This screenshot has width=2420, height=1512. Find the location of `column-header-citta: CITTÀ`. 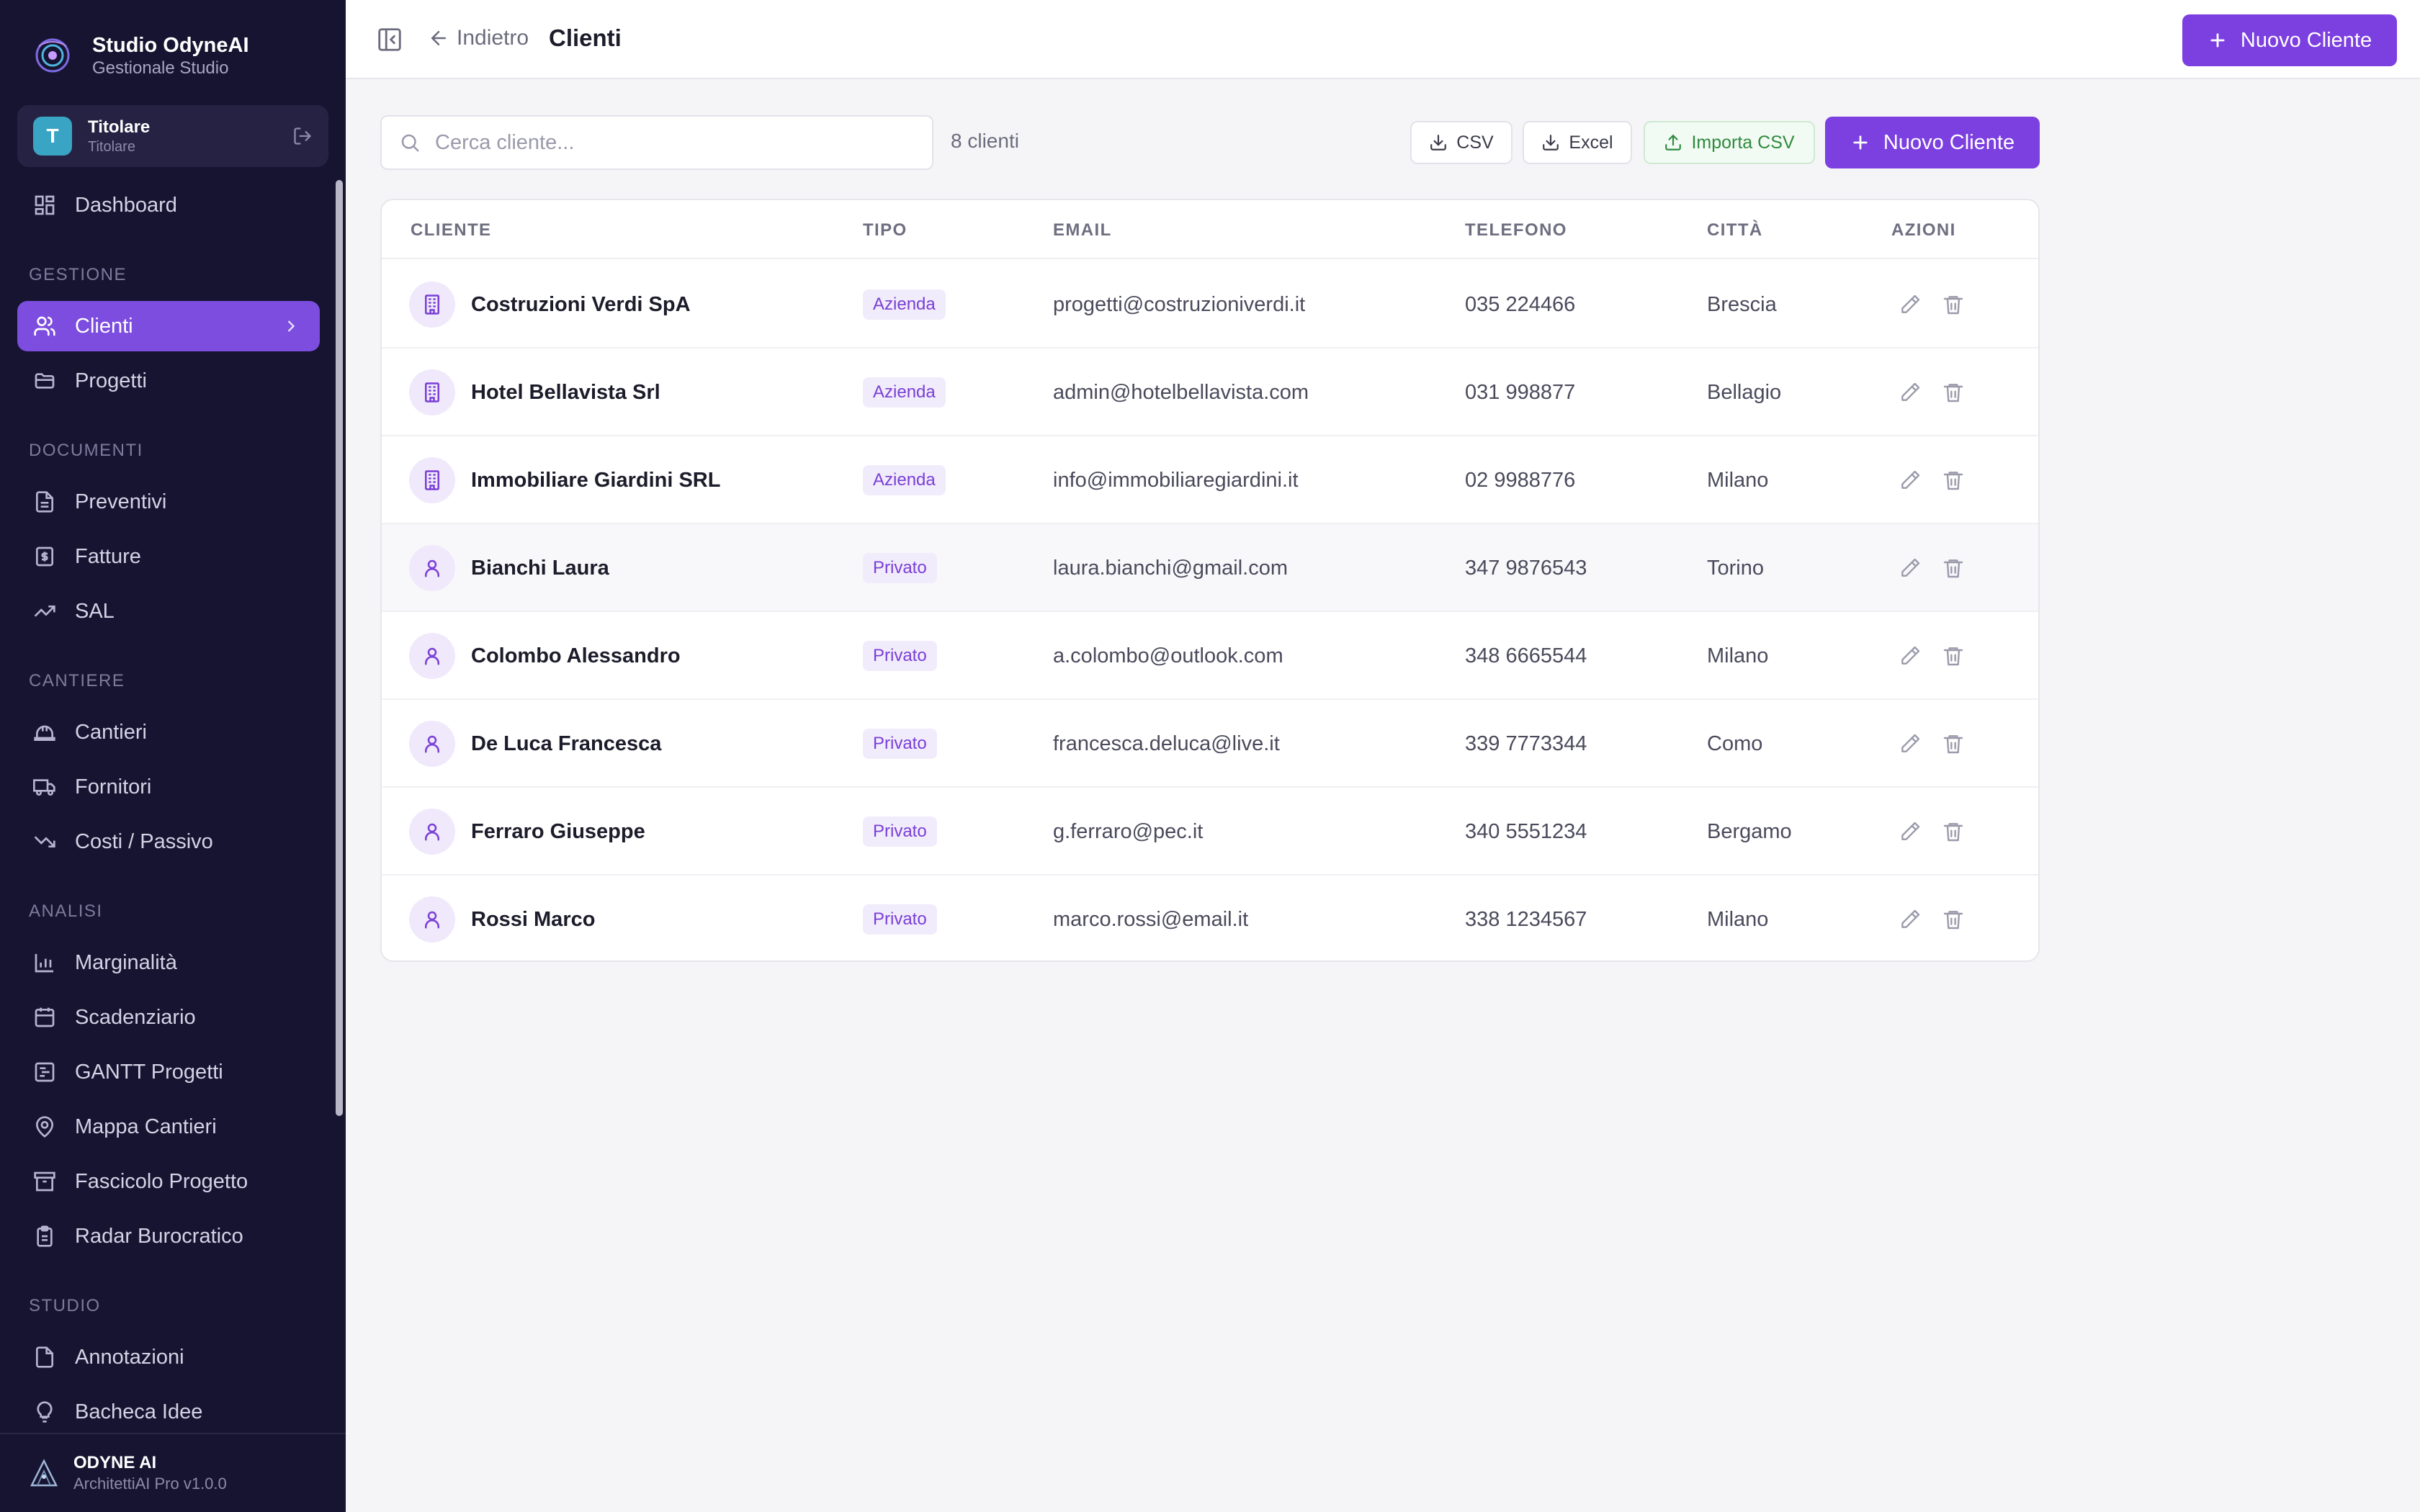

column-header-citta: CITTÀ is located at coordinates (1735, 230).